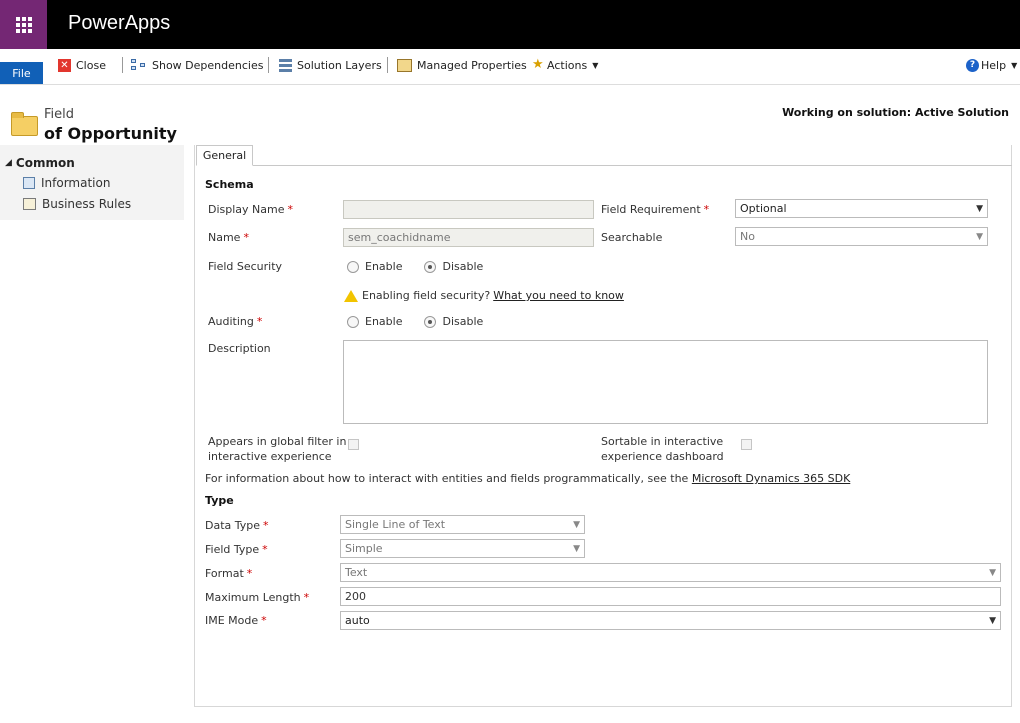  Describe the element at coordinates (632, 165) in the screenshot. I see `tab-divider` at that location.